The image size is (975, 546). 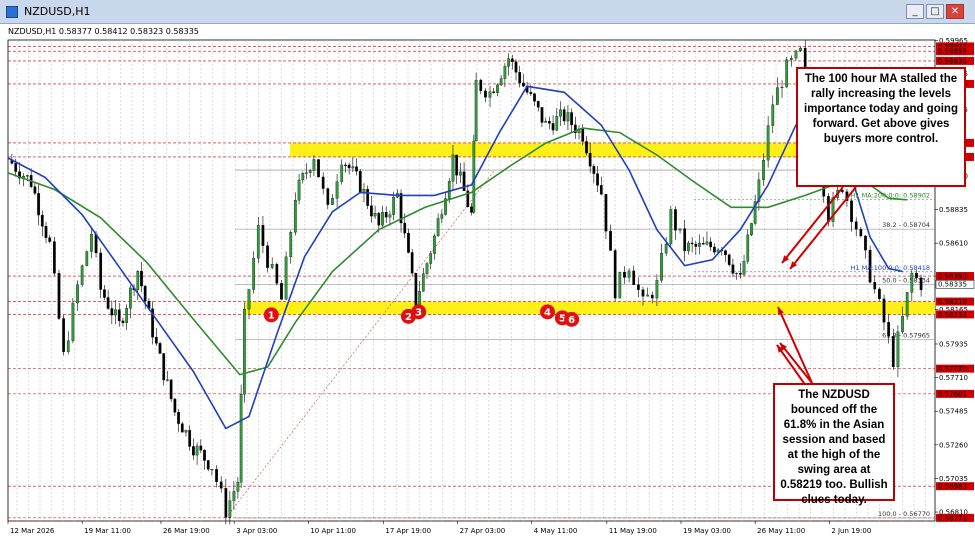 I want to click on y-tick-label: 0.57260, so click(x=953, y=445).